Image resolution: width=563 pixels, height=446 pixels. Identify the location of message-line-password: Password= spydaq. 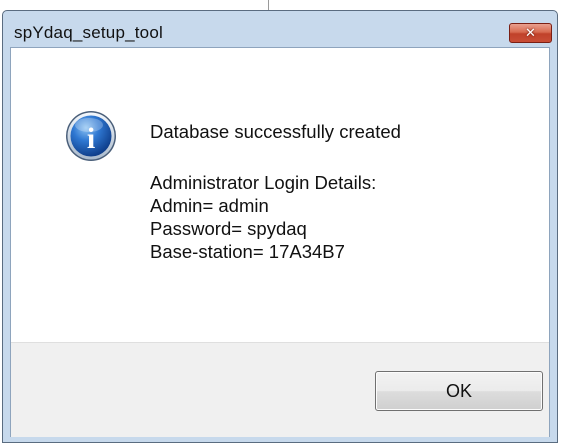
(228, 228).